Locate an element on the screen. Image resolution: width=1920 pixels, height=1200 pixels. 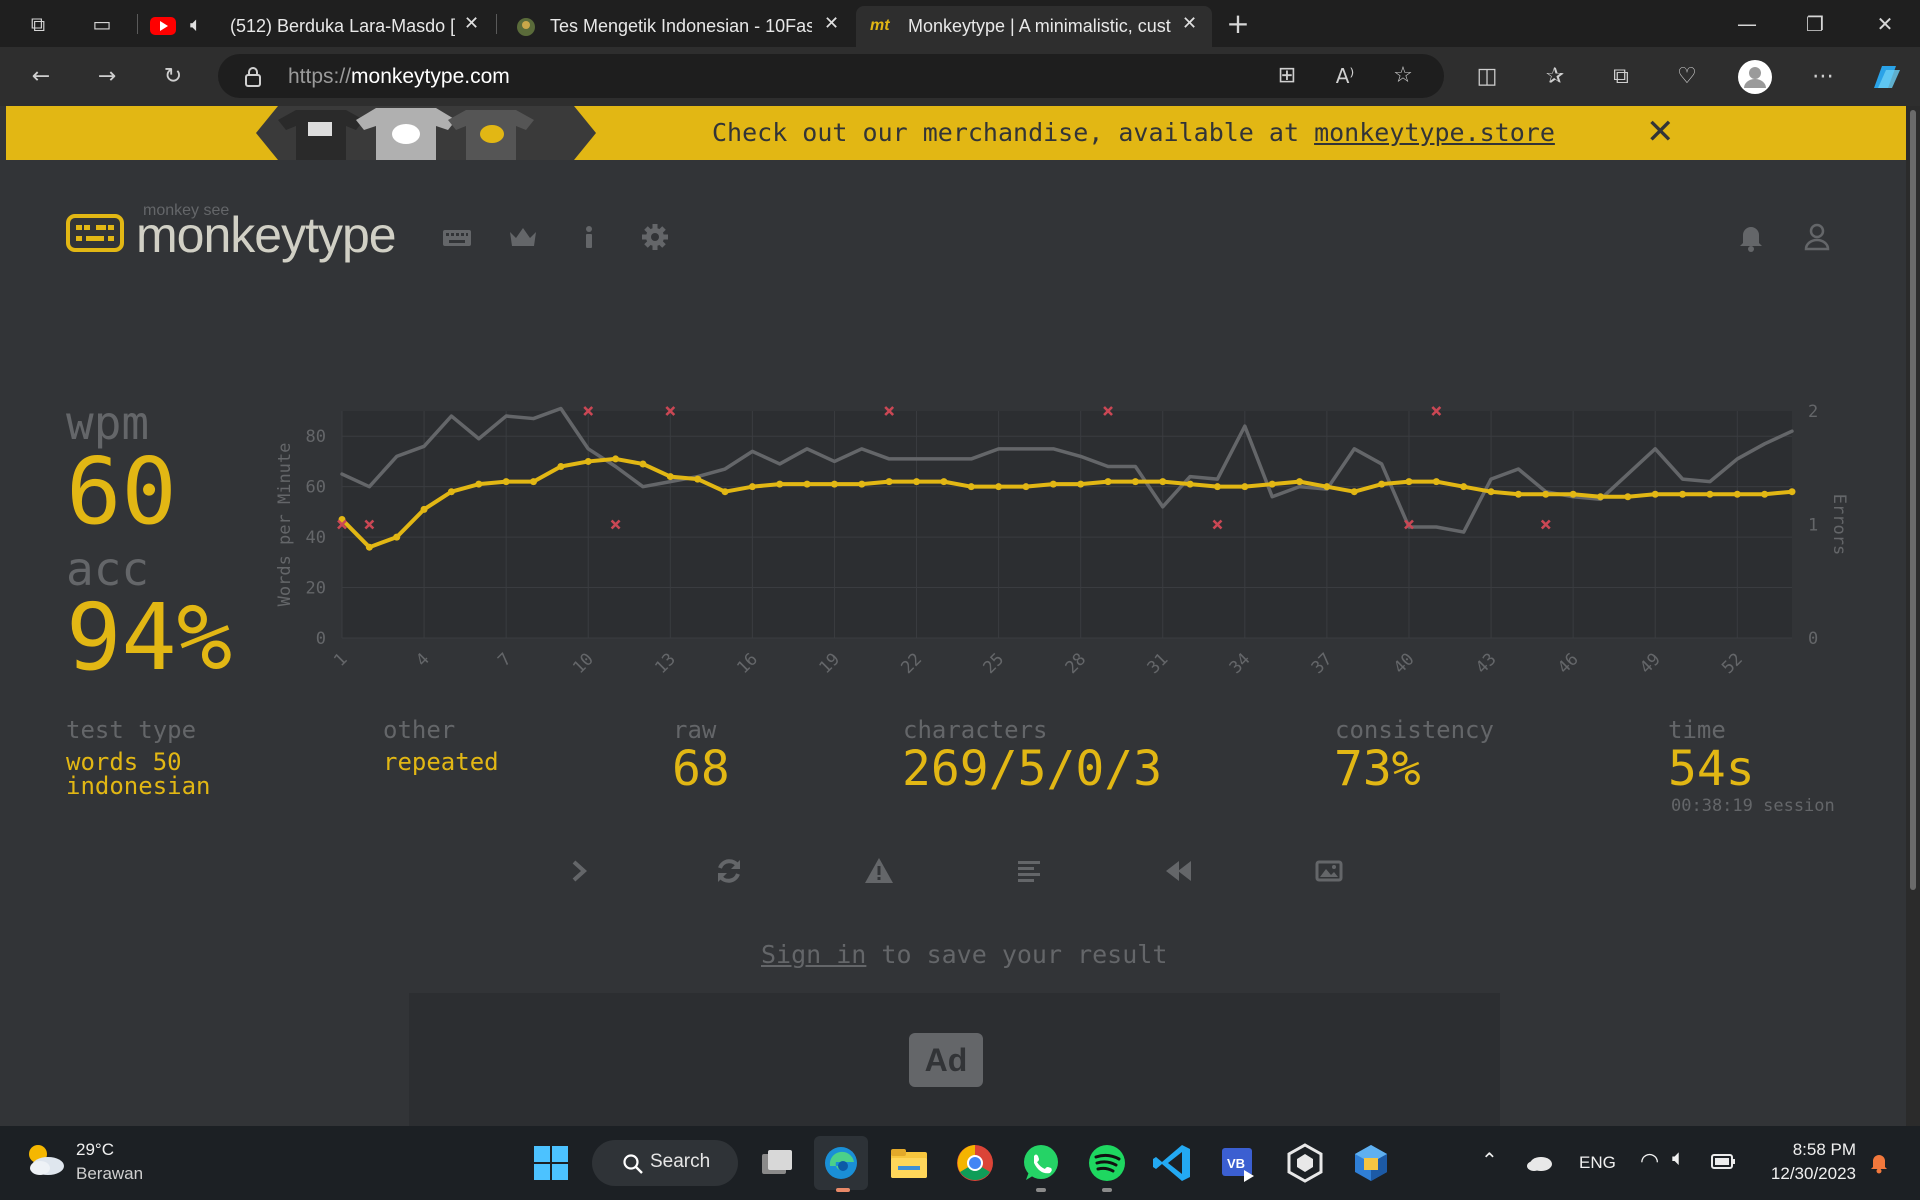
logo-wordmark: monkeytype is located at coordinates (266, 235).